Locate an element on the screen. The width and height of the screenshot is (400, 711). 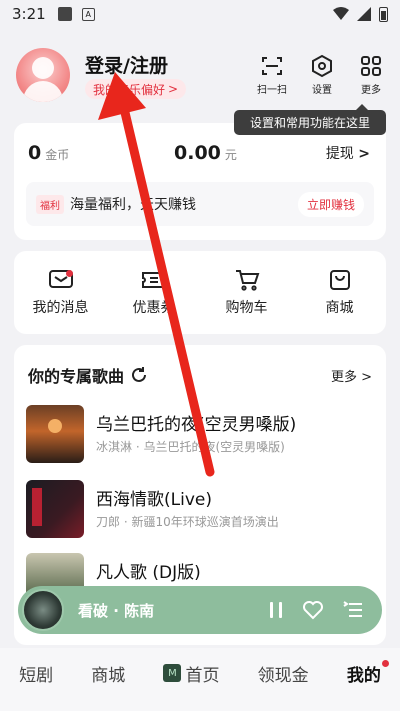
welfare-tag: 福利 is located at coordinates (50, 204).